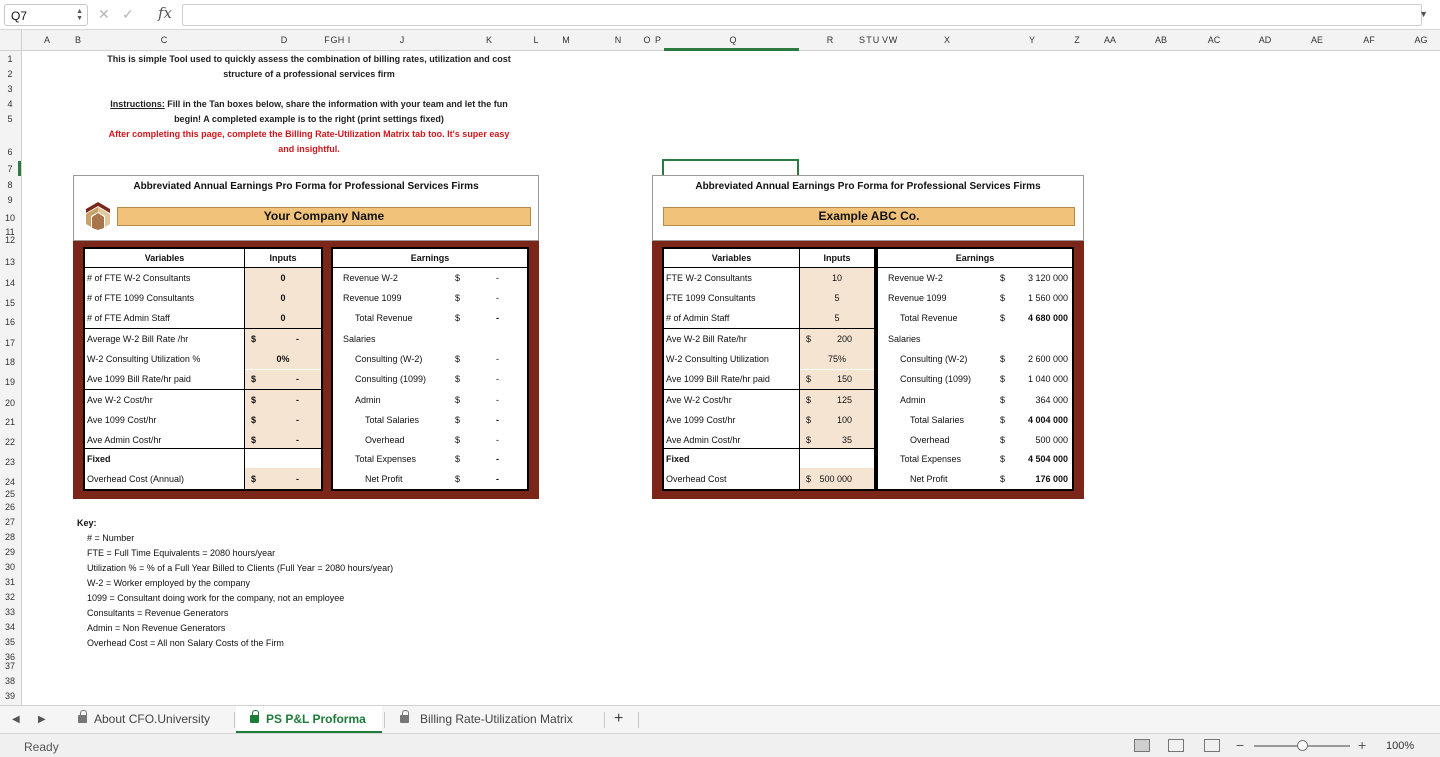  Describe the element at coordinates (165, 13) in the screenshot. I see `function-icon: fx` at that location.